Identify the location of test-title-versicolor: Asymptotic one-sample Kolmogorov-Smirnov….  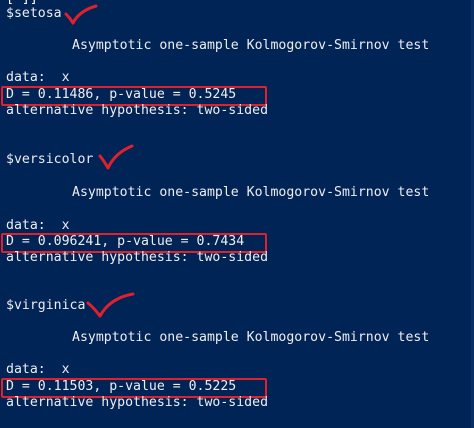
(251, 192).